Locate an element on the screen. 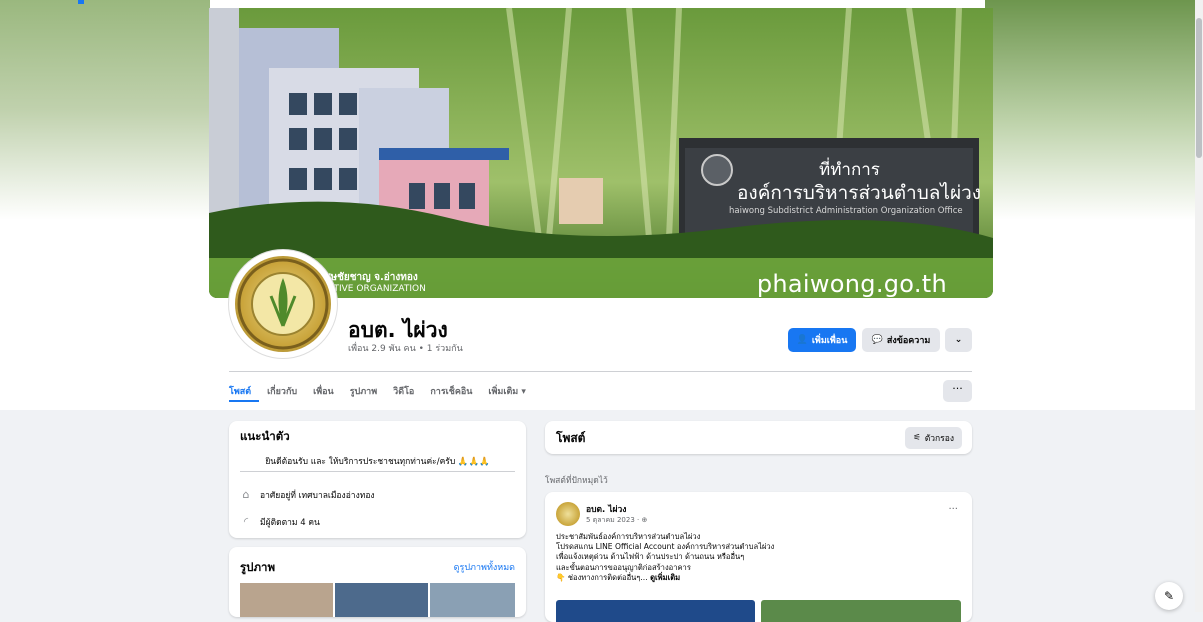  tabs-overflow-button: ··· is located at coordinates (957, 391).